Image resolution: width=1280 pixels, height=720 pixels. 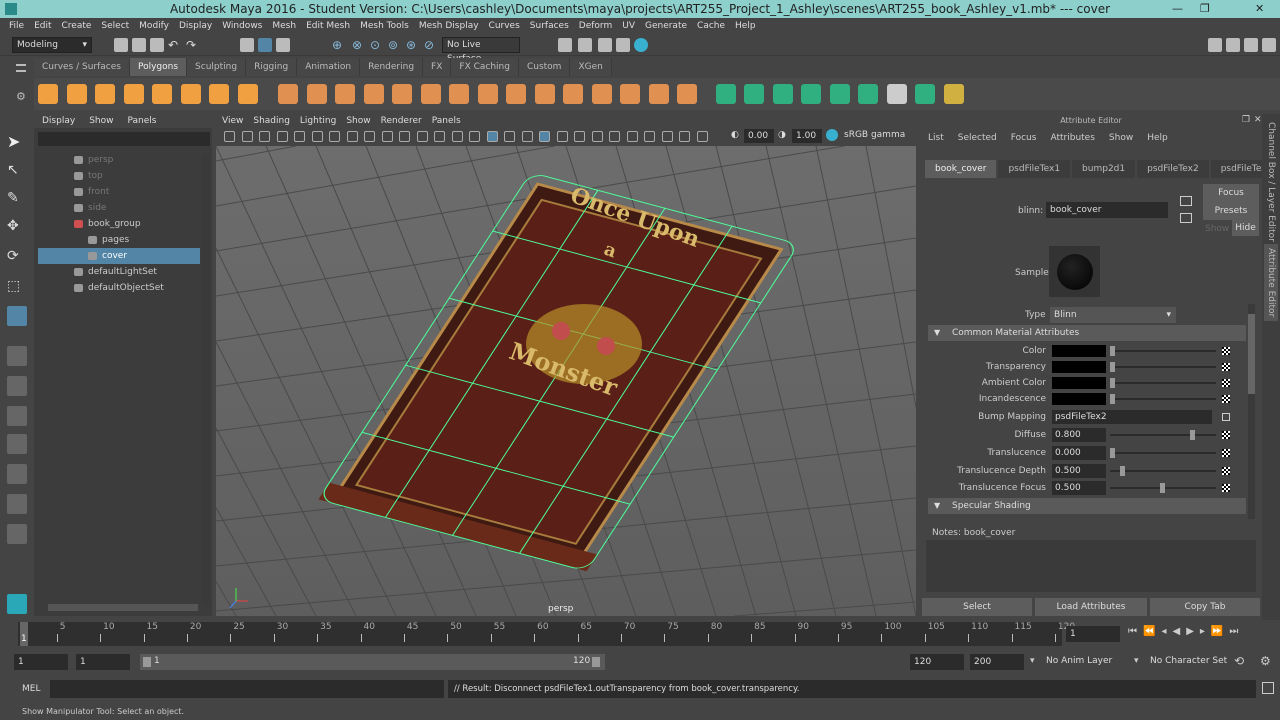 What do you see at coordinates (868, 94) in the screenshot?
I see `transfer-attr-icon` at bounding box center [868, 94].